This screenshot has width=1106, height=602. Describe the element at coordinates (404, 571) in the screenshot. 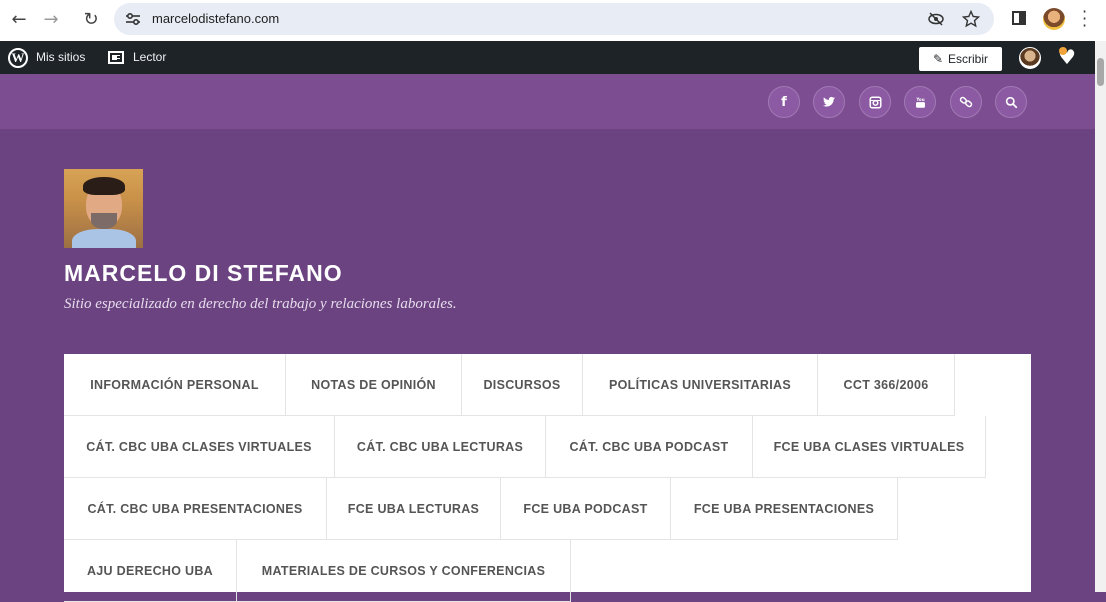

I see `menu-item-materiales-cursos-conferencias: MATERIALES DE CURSOS Y CONFERENCIAS` at that location.